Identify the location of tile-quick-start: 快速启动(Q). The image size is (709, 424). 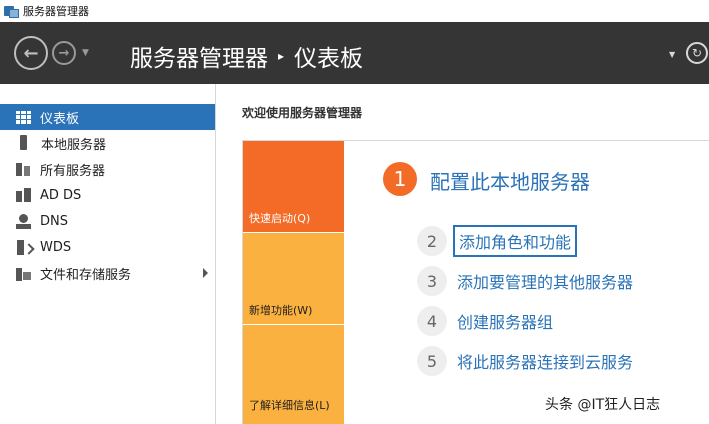
(293, 186).